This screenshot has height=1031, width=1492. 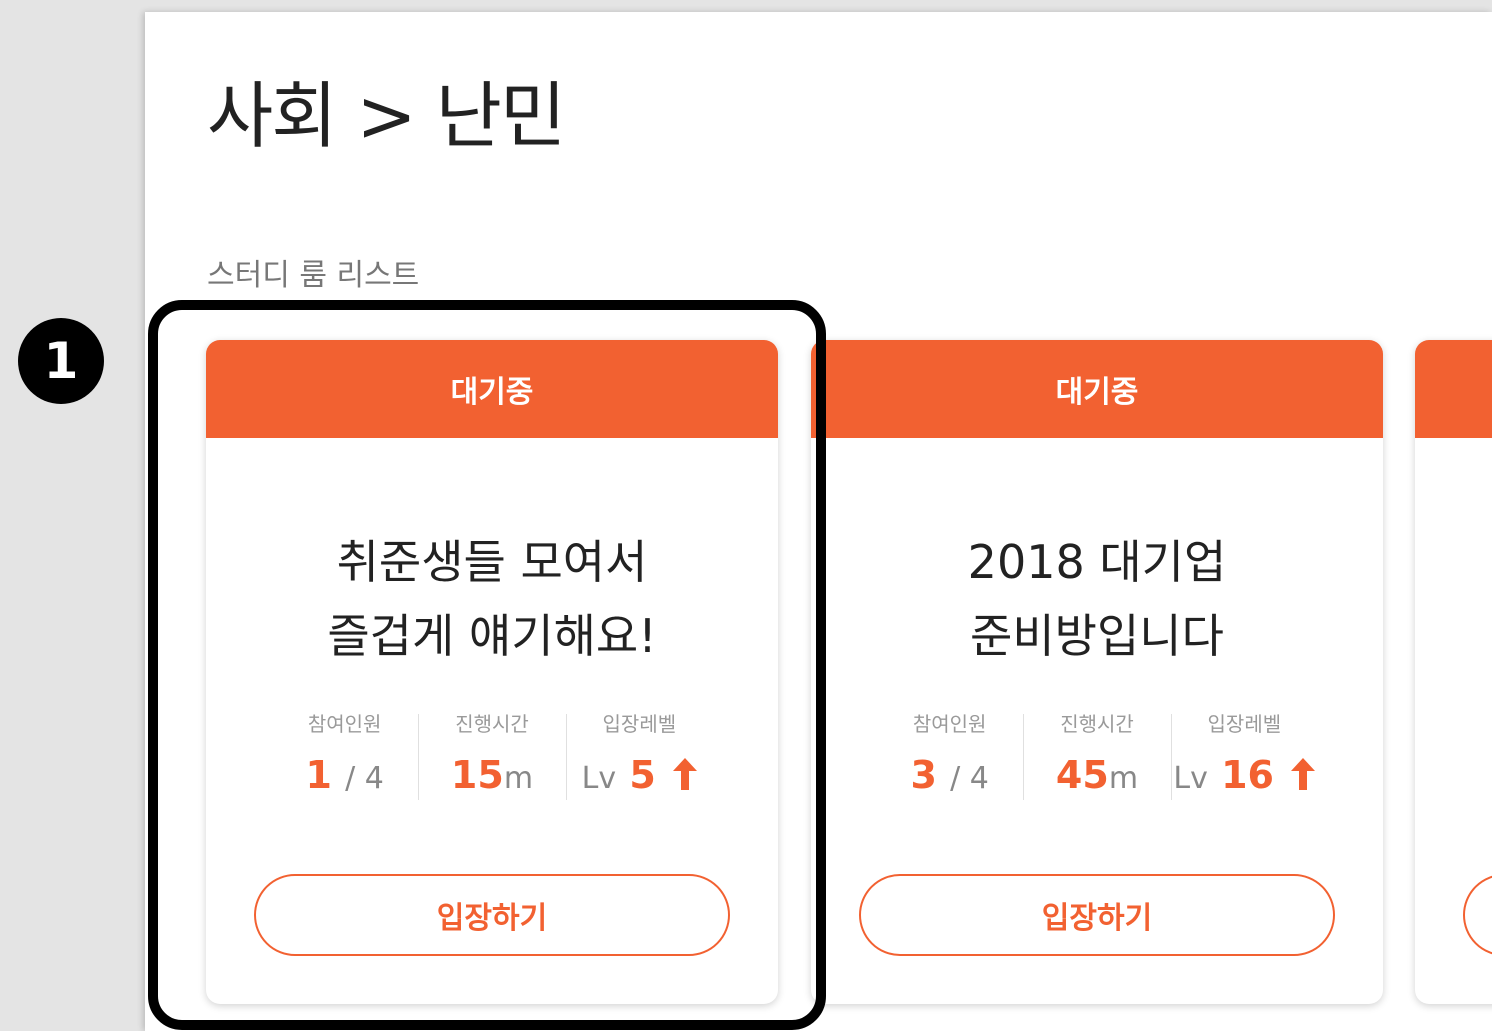 I want to click on level-value: Lv 16, so click(x=1244, y=777).